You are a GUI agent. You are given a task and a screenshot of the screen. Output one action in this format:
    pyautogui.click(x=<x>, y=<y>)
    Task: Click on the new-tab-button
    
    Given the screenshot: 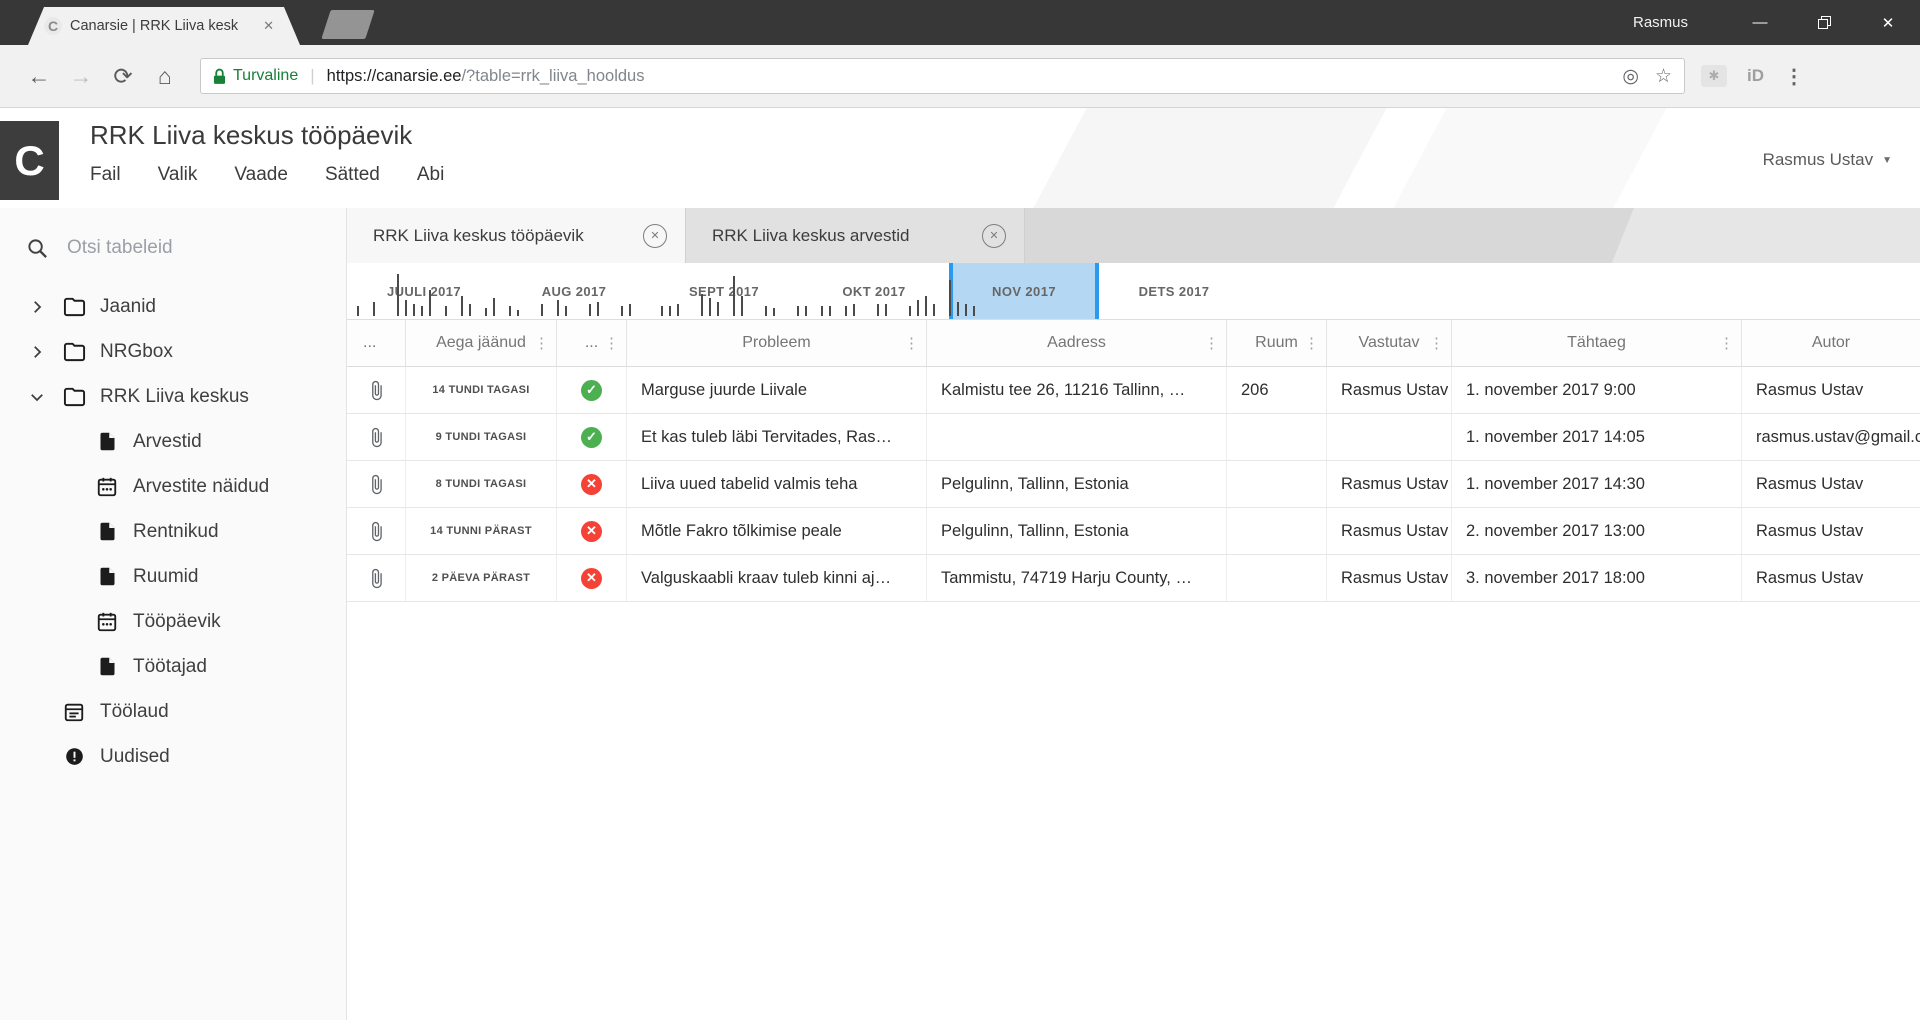 What is the action you would take?
    pyautogui.click(x=348, y=24)
    